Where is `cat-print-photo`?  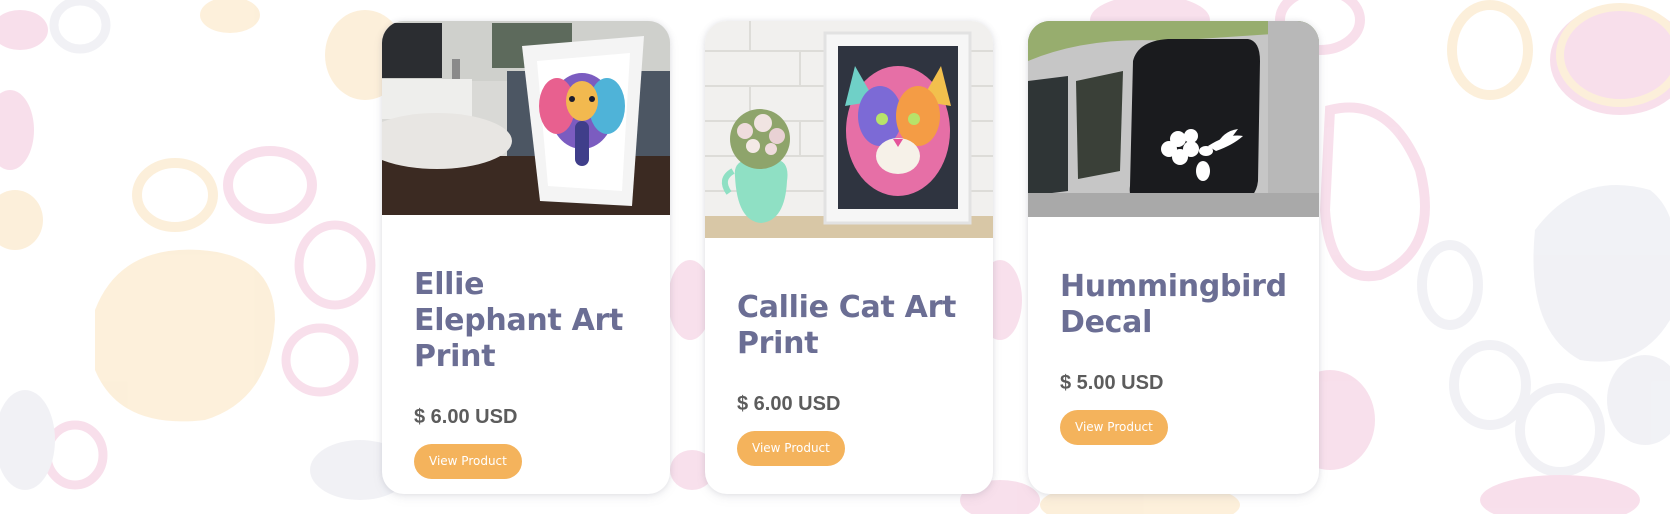
cat-print-photo is located at coordinates (849, 129).